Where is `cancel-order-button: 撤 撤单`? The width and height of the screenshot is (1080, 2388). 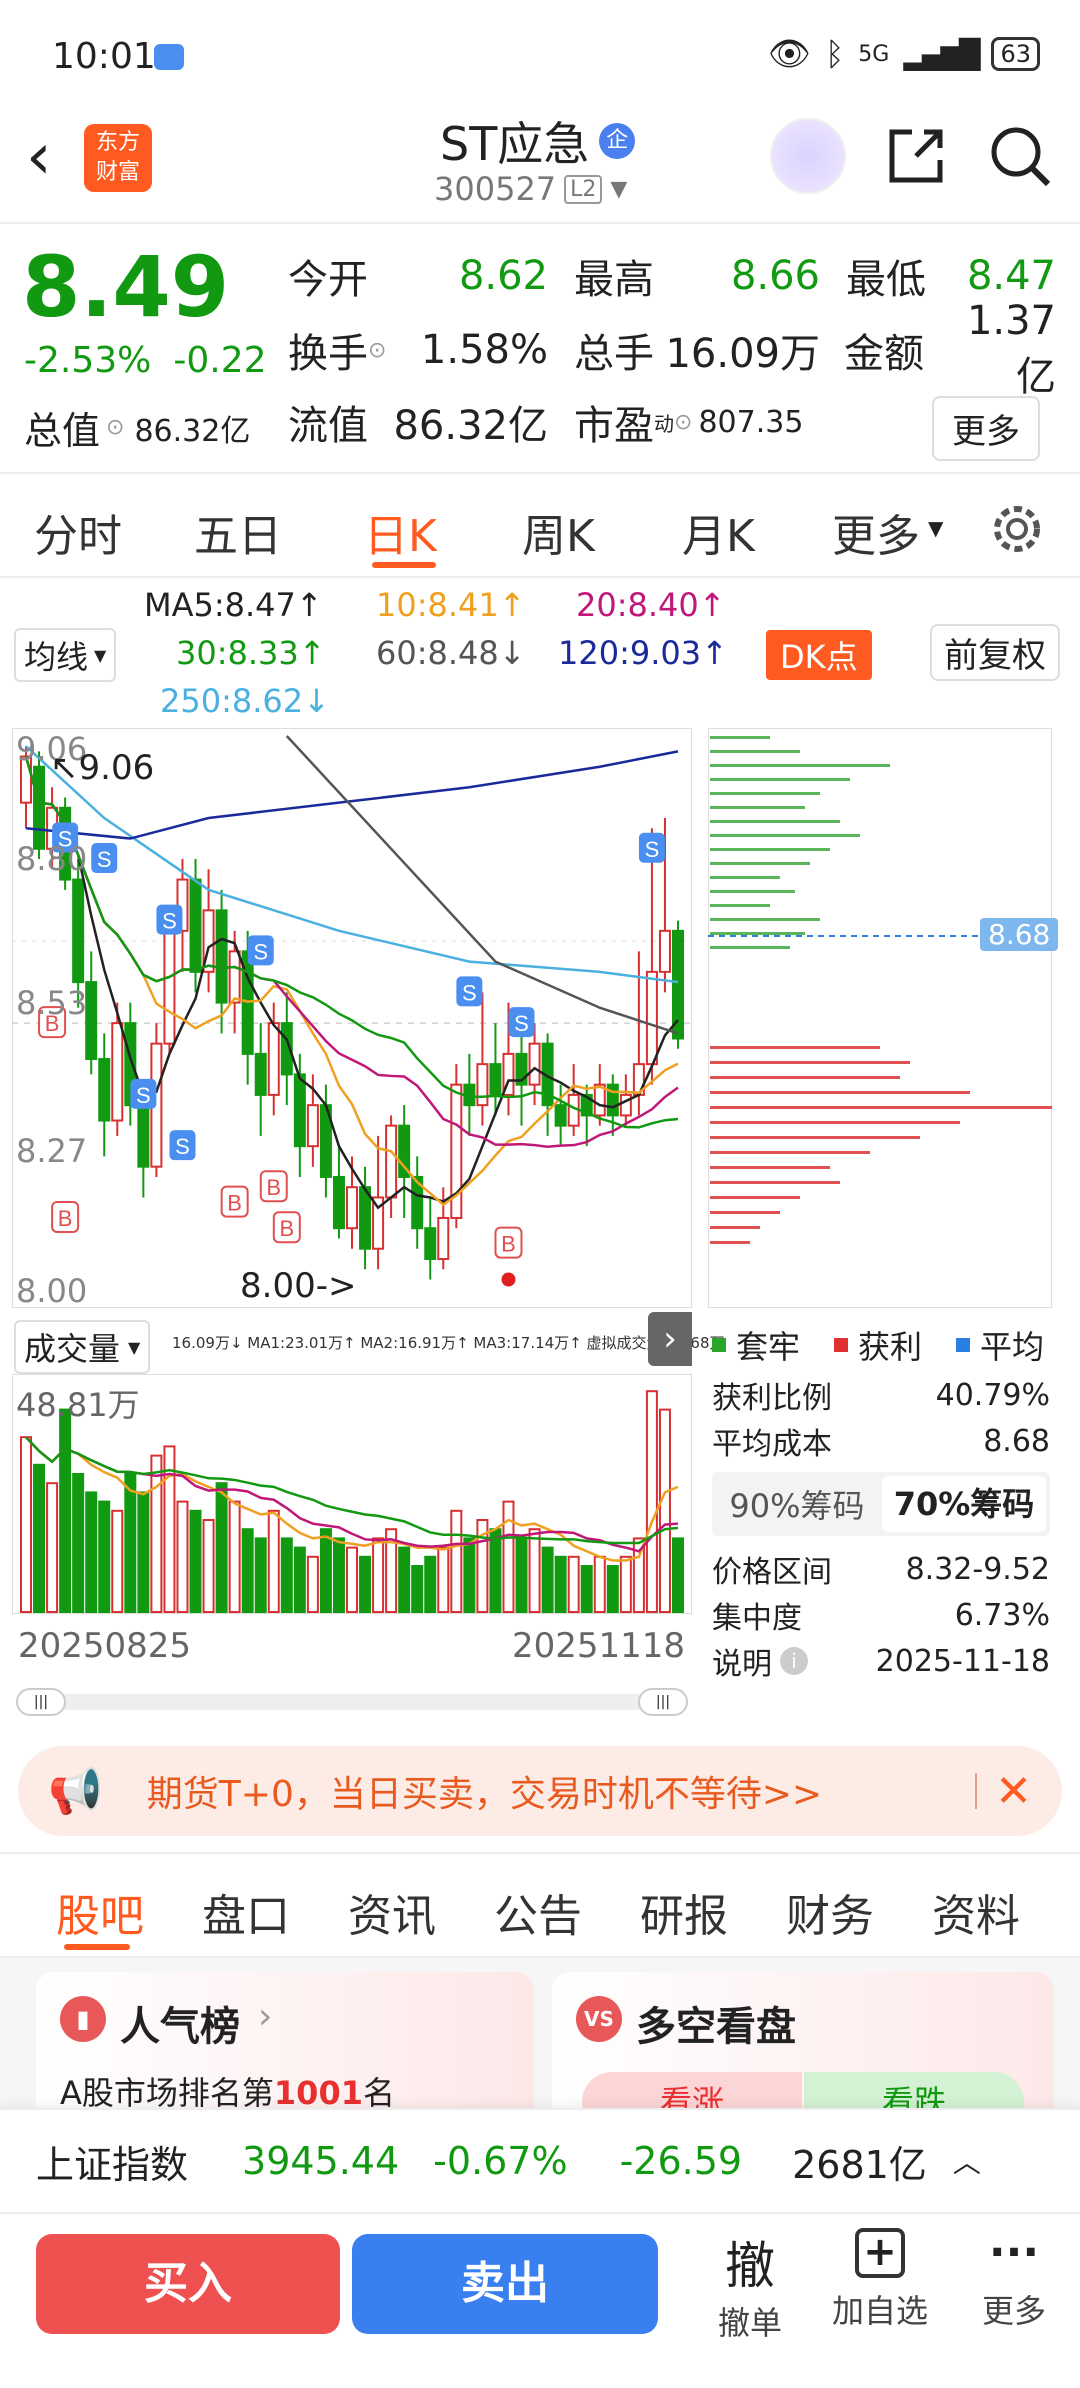
cancel-order-button: 撤 撤单 is located at coordinates (750, 2285).